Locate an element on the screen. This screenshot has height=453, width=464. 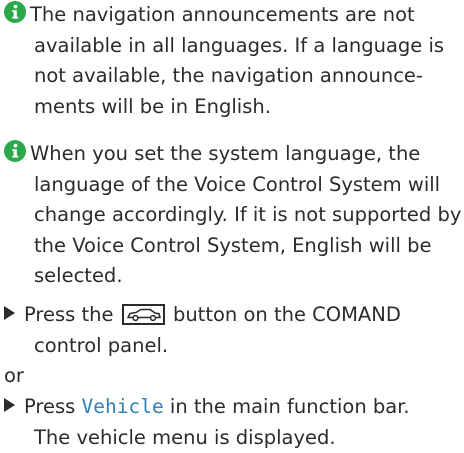
step-1-line-2: control panel. is located at coordinates (230, 346).